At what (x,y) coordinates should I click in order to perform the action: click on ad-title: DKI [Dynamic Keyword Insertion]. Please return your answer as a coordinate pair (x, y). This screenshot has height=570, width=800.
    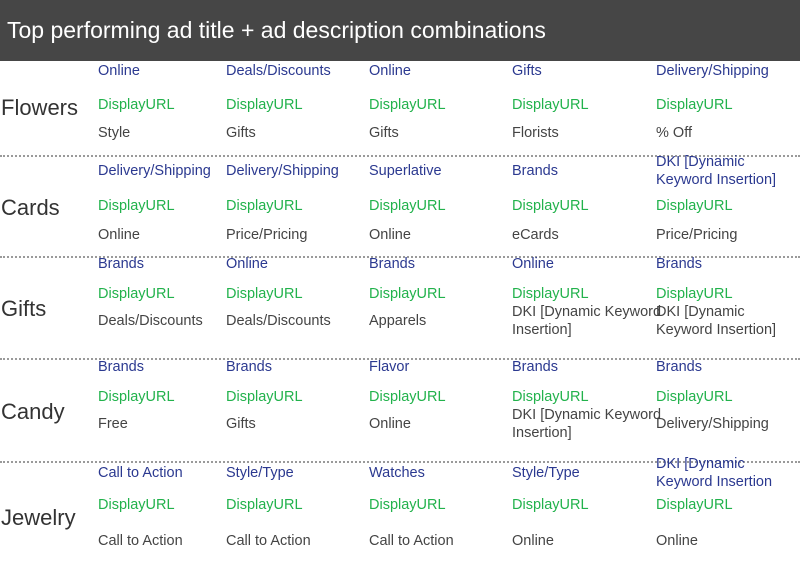
    Looking at the image, I should click on (716, 171).